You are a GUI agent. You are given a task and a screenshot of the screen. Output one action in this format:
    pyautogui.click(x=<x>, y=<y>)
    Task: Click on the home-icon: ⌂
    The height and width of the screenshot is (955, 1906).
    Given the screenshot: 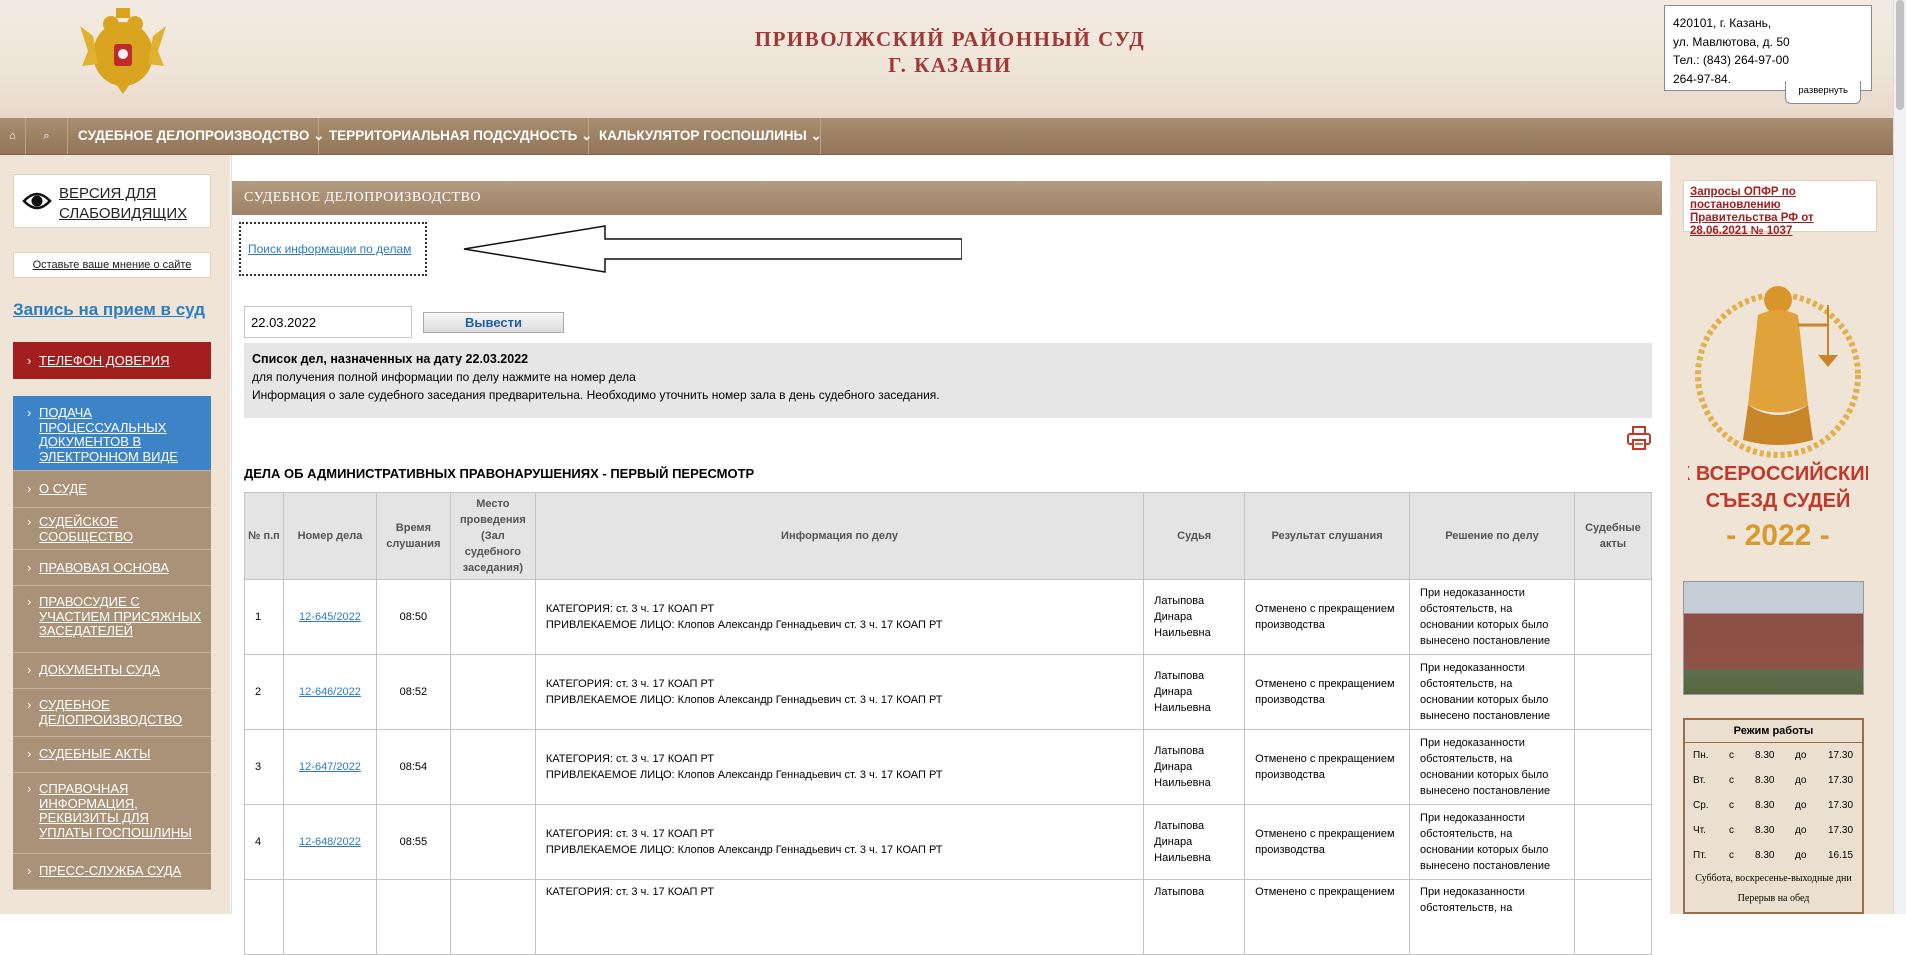 What is the action you would take?
    pyautogui.click(x=13, y=136)
    